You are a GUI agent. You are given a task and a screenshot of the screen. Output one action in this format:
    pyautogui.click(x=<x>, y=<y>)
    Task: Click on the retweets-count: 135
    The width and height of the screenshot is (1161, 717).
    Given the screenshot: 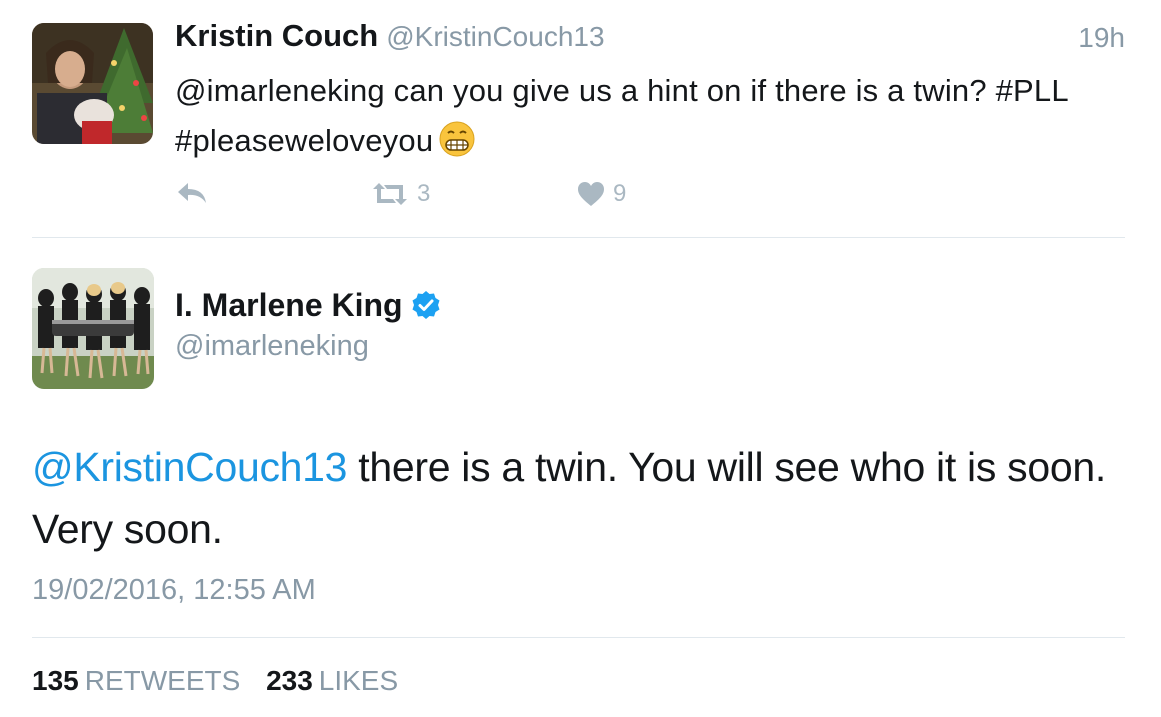 What is the action you would take?
    pyautogui.click(x=55, y=680)
    